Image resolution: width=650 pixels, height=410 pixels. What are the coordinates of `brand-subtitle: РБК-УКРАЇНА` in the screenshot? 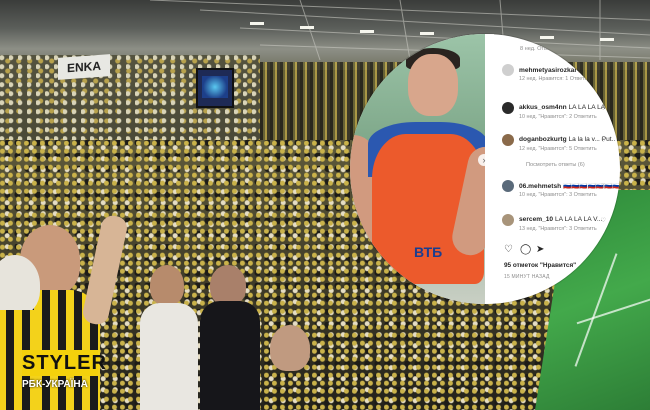 It's located at (55, 384).